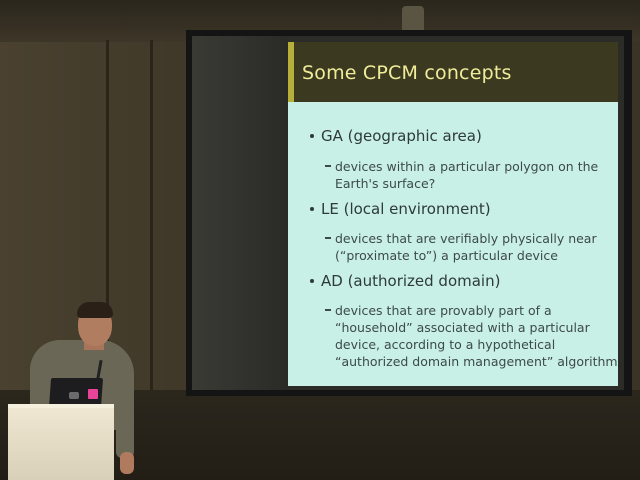 The height and width of the screenshot is (480, 640). Describe the element at coordinates (443, 310) in the screenshot. I see `sub-bullet-line: devices that are provably part of a` at that location.